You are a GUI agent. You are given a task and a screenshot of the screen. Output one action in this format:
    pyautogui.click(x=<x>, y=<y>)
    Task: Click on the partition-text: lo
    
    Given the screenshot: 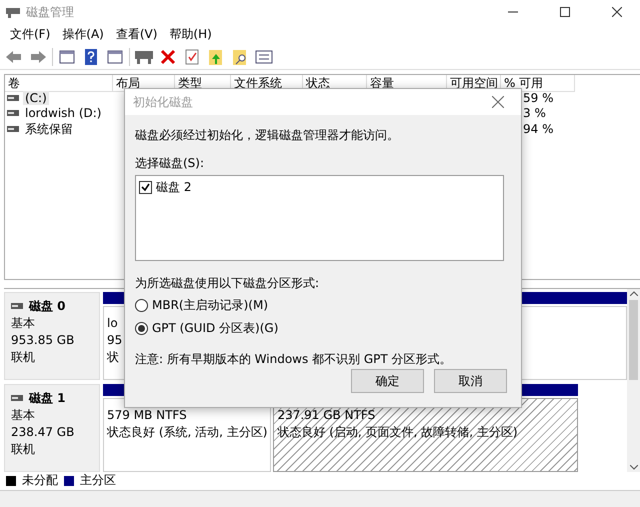 What is the action you would take?
    pyautogui.click(x=112, y=323)
    